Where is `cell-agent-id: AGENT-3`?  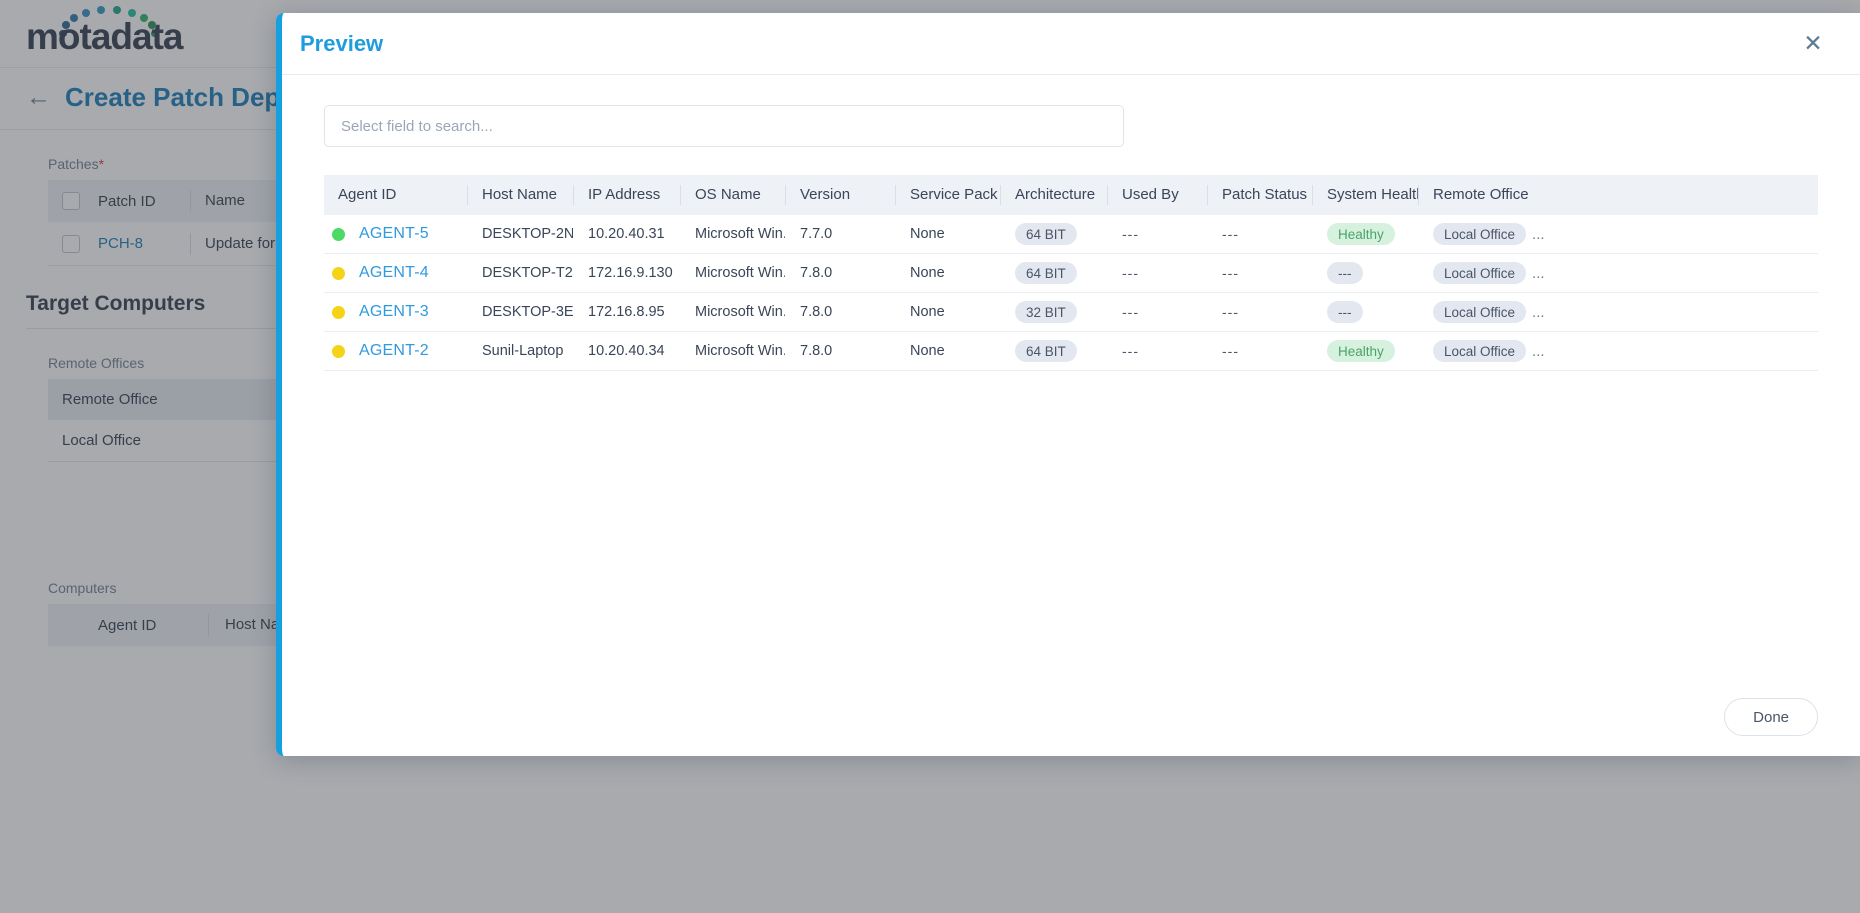
cell-agent-id: AGENT-3 is located at coordinates (395, 312).